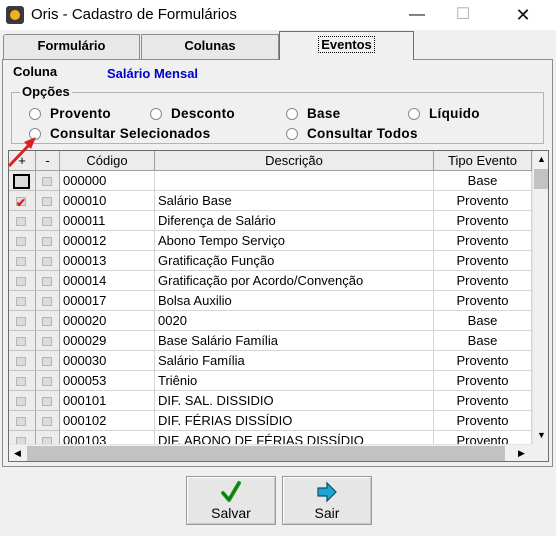 This screenshot has height=536, width=556. Describe the element at coordinates (71, 46) in the screenshot. I see `tab-formulario: Formulário` at that location.